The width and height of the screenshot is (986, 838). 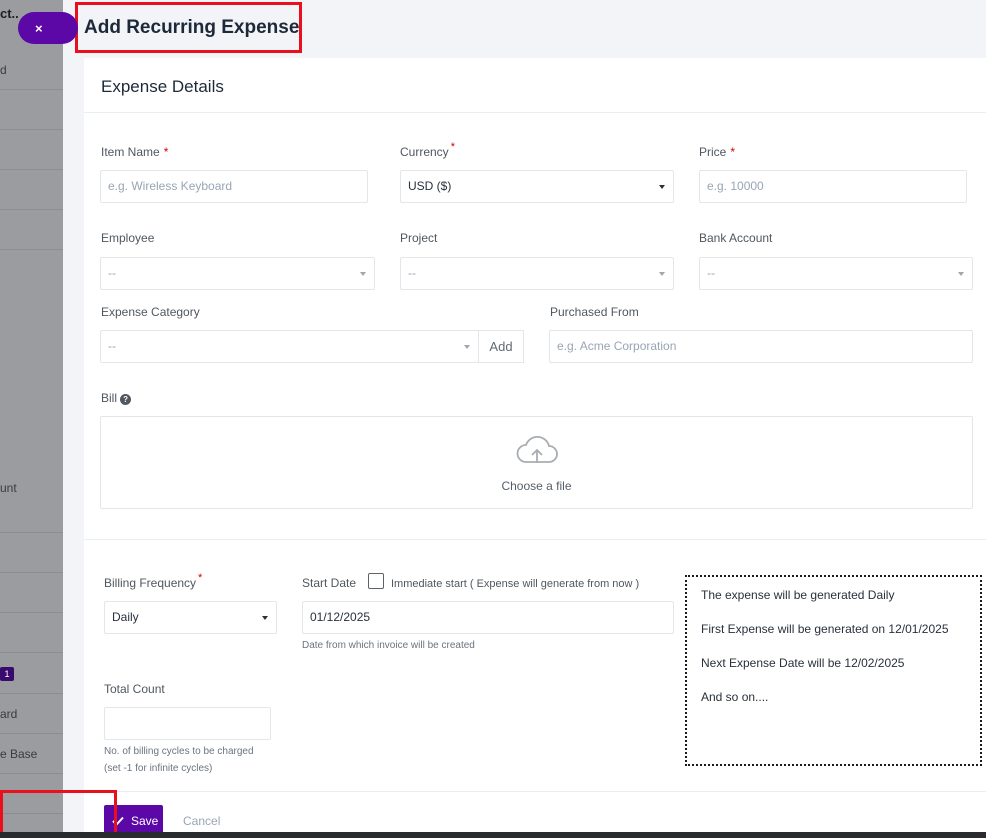 I want to click on background-bottom-bar, so click(x=493, y=835).